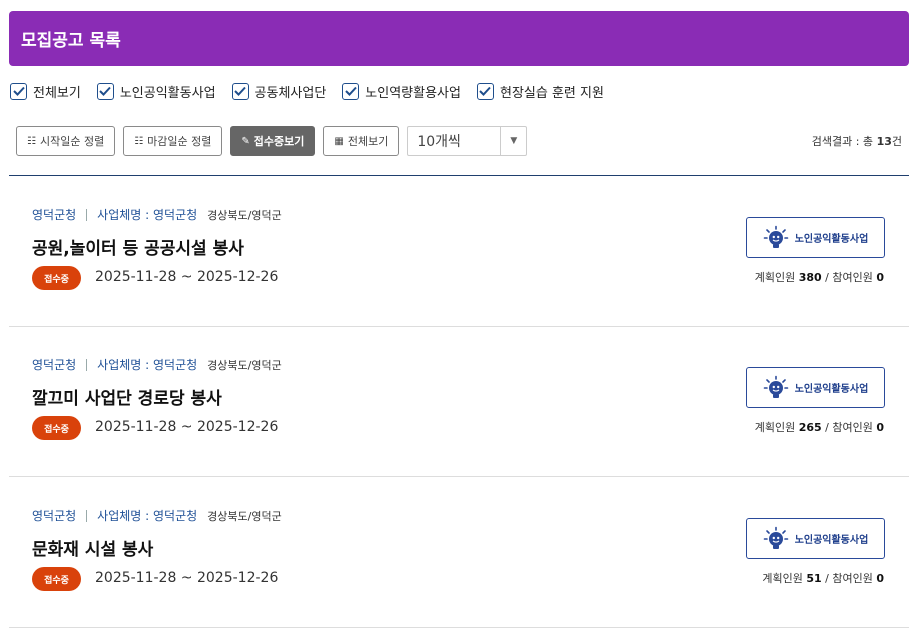 The height and width of the screenshot is (632, 918). I want to click on planned-count: 51, so click(814, 578).